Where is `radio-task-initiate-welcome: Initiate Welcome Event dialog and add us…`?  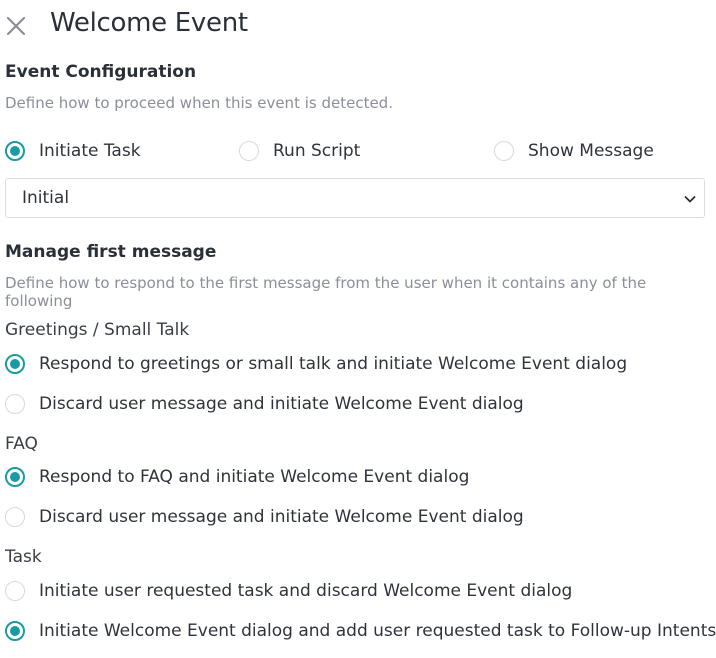
radio-task-initiate-welcome: Initiate Welcome Event dialog and add us… is located at coordinates (360, 631).